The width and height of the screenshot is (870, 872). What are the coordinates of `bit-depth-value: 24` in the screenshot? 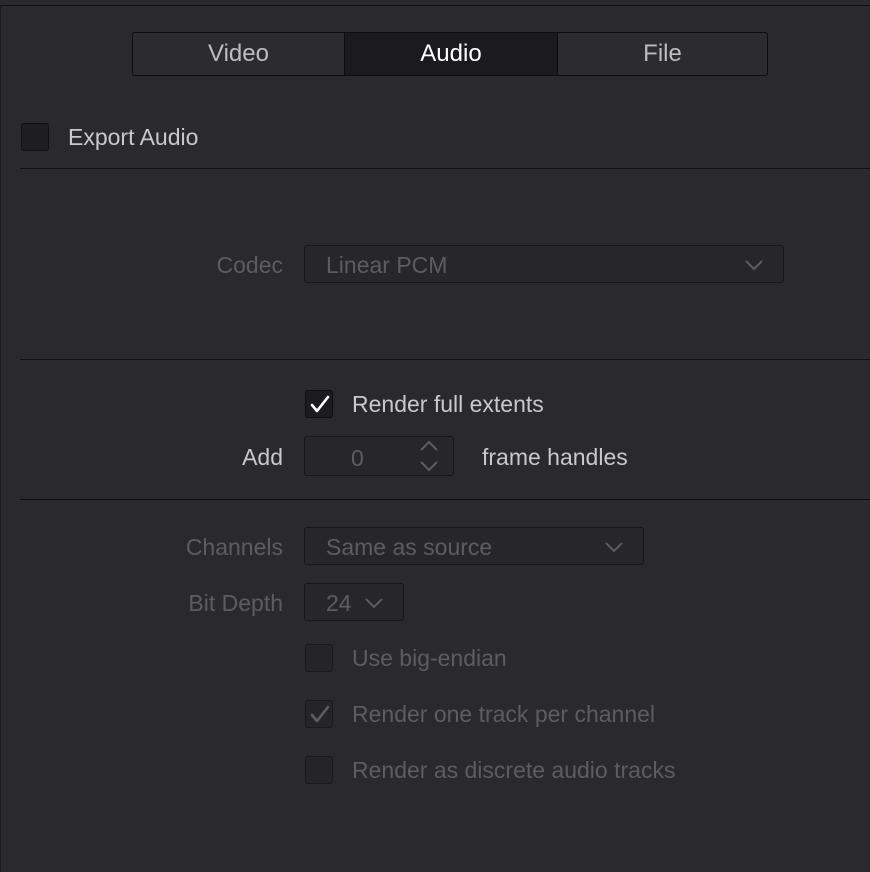 It's located at (339, 603).